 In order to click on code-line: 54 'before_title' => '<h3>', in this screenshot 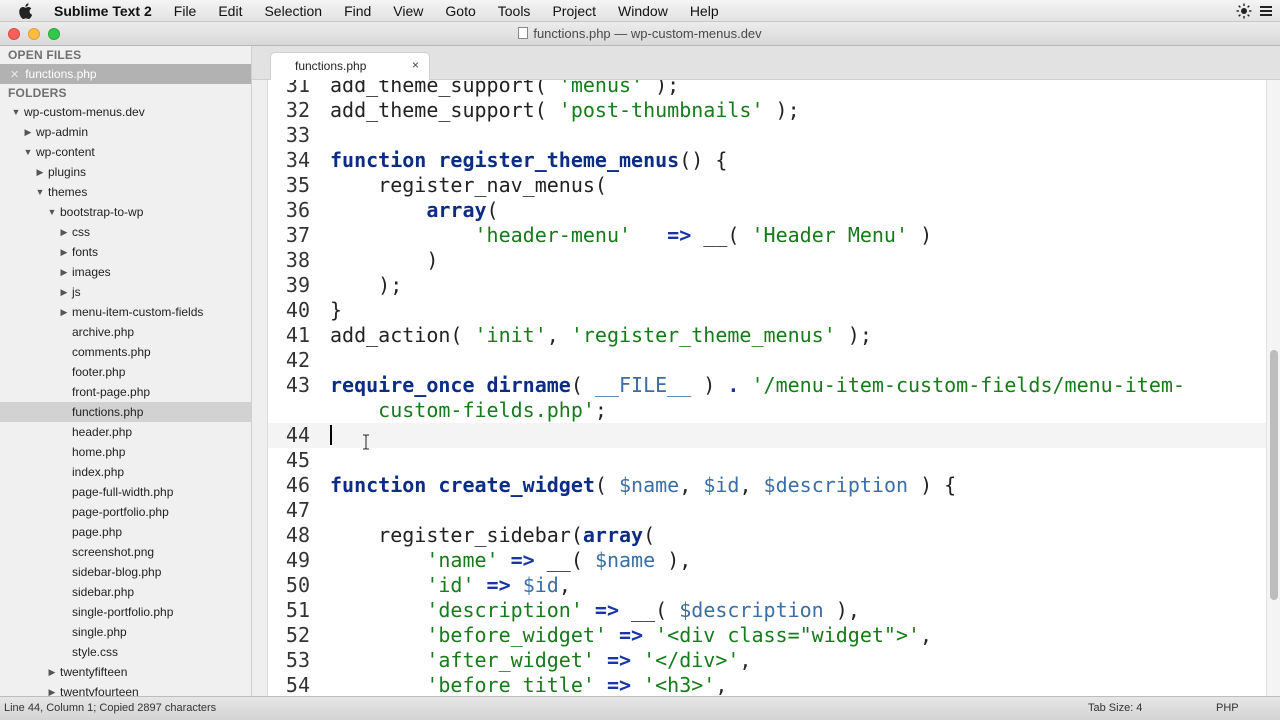, I will do `click(767, 684)`.